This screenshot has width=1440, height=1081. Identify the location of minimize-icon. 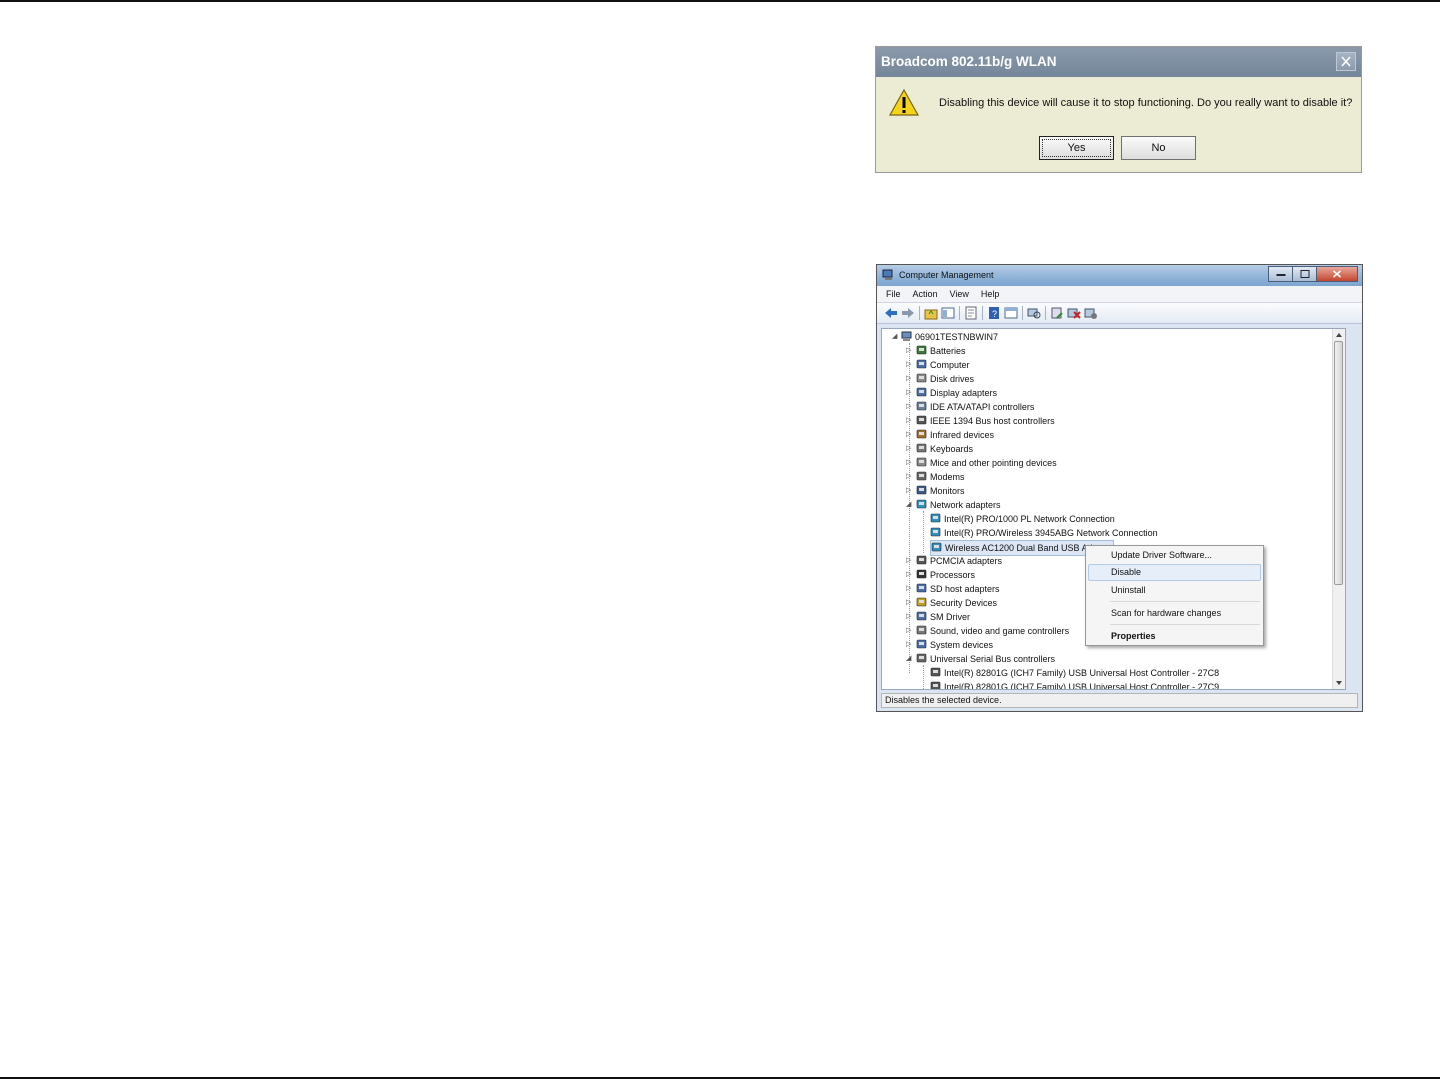
(1280, 275).